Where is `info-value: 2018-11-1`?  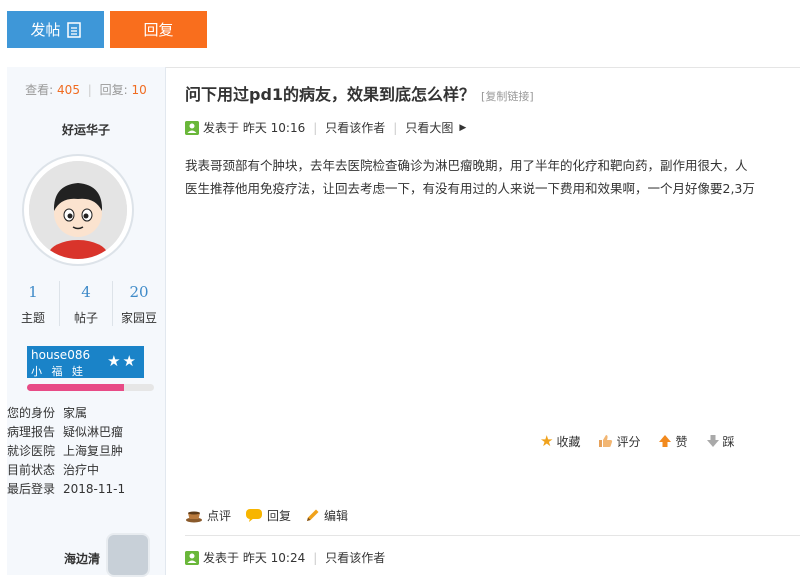
info-value: 2018-11-1 is located at coordinates (94, 489).